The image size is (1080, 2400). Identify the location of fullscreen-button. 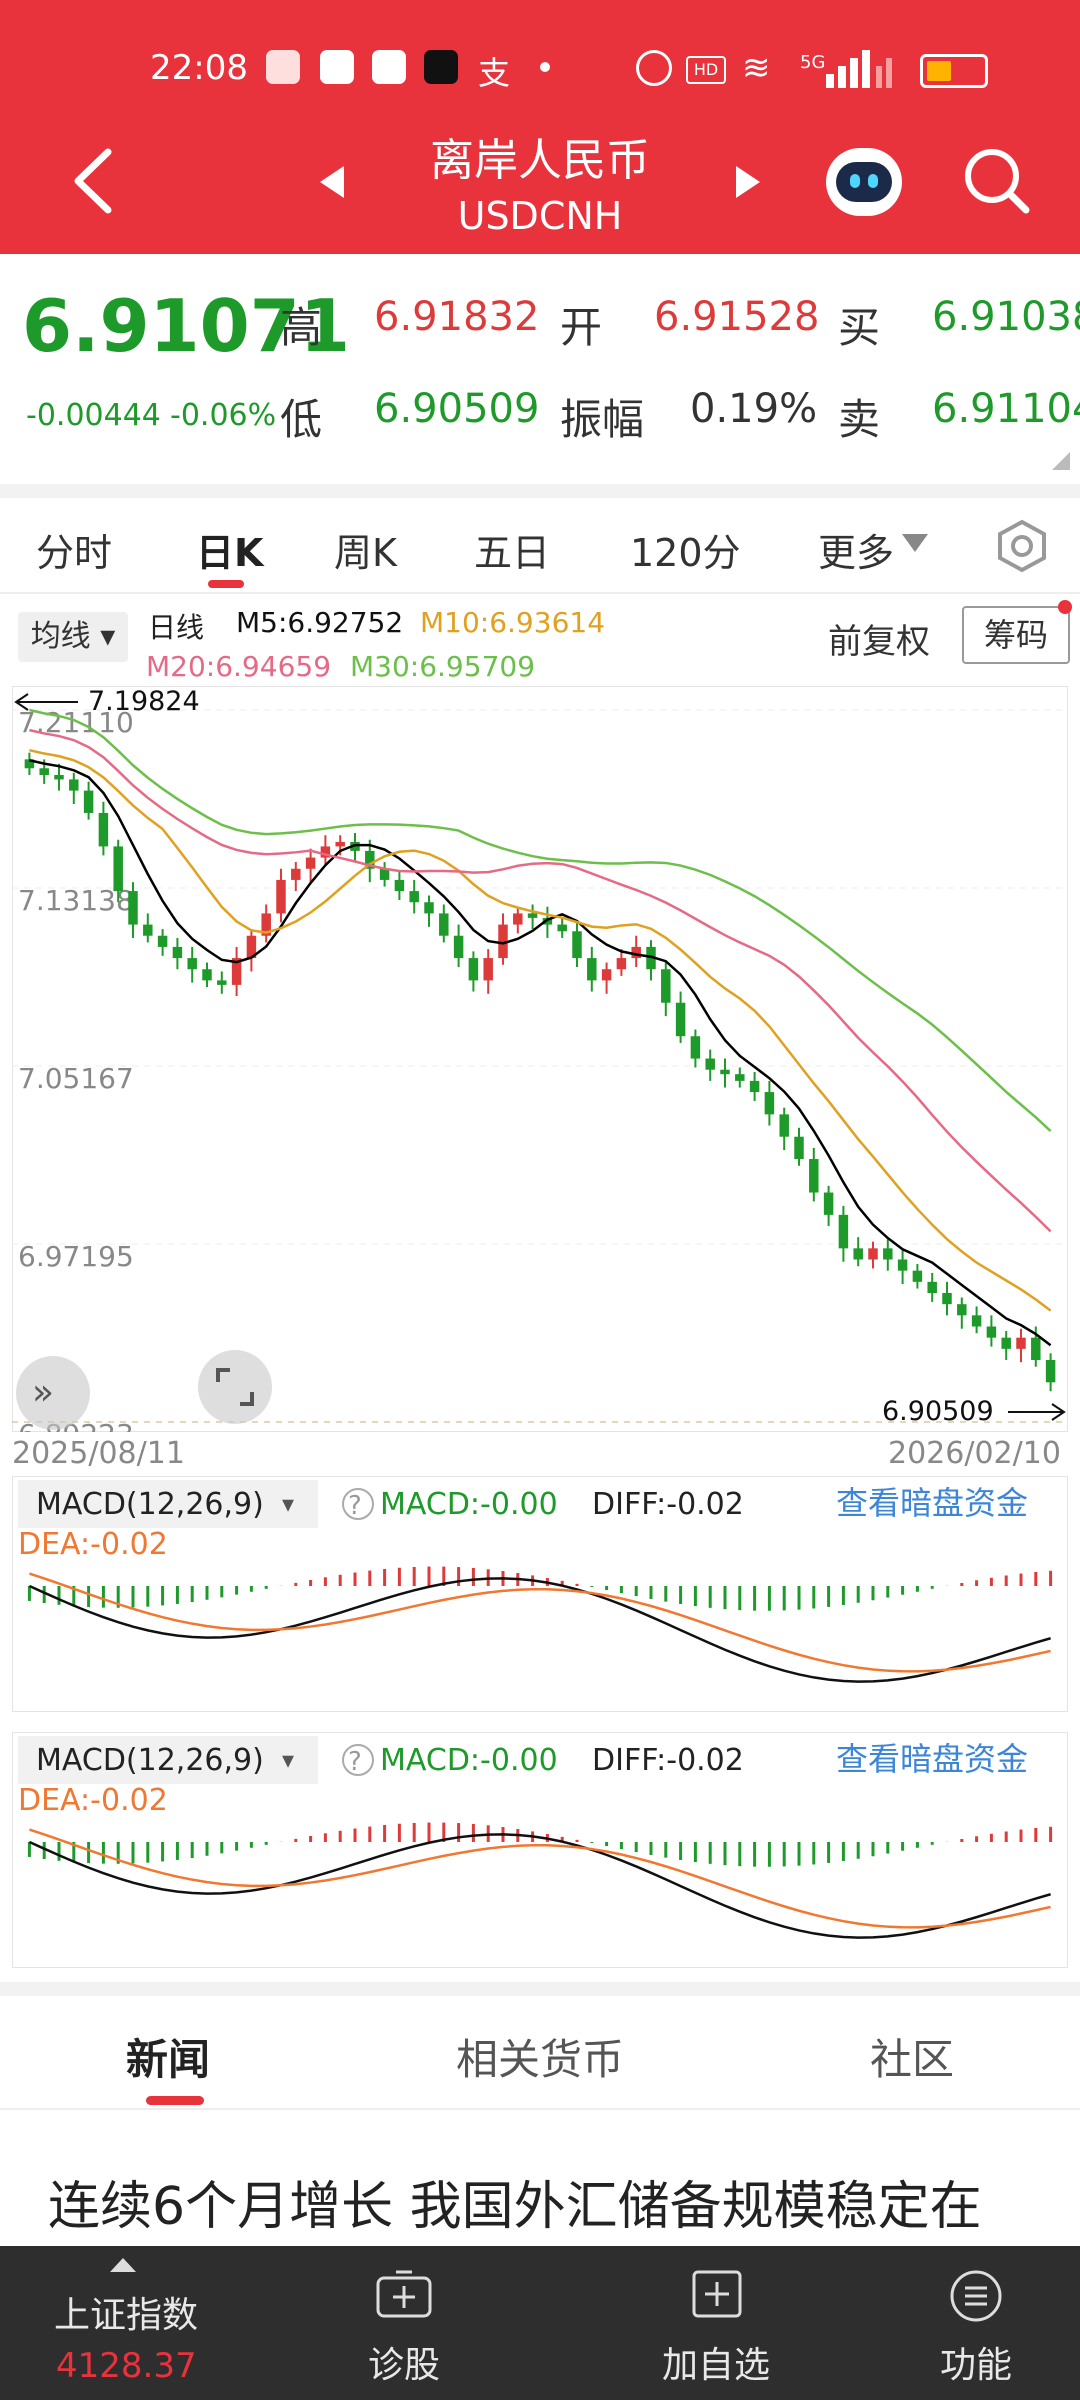
(235, 1387).